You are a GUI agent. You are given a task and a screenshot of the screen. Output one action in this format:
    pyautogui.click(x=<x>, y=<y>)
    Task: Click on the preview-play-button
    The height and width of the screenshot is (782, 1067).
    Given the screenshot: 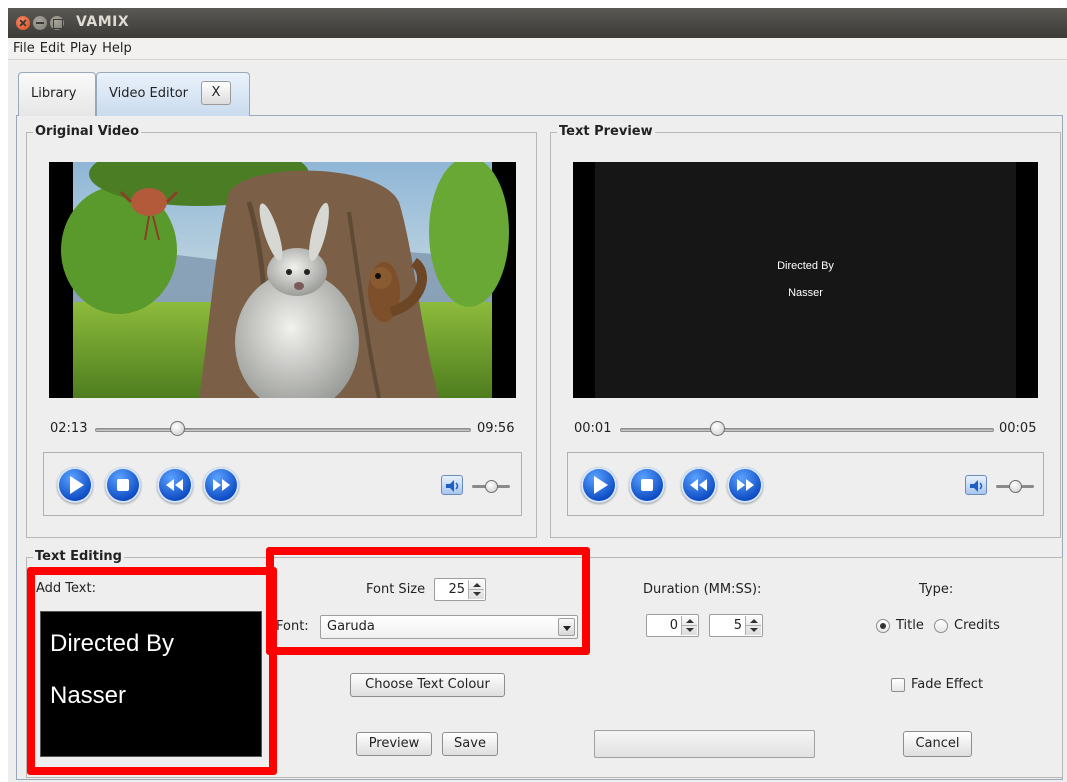 What is the action you would take?
    pyautogui.click(x=599, y=485)
    